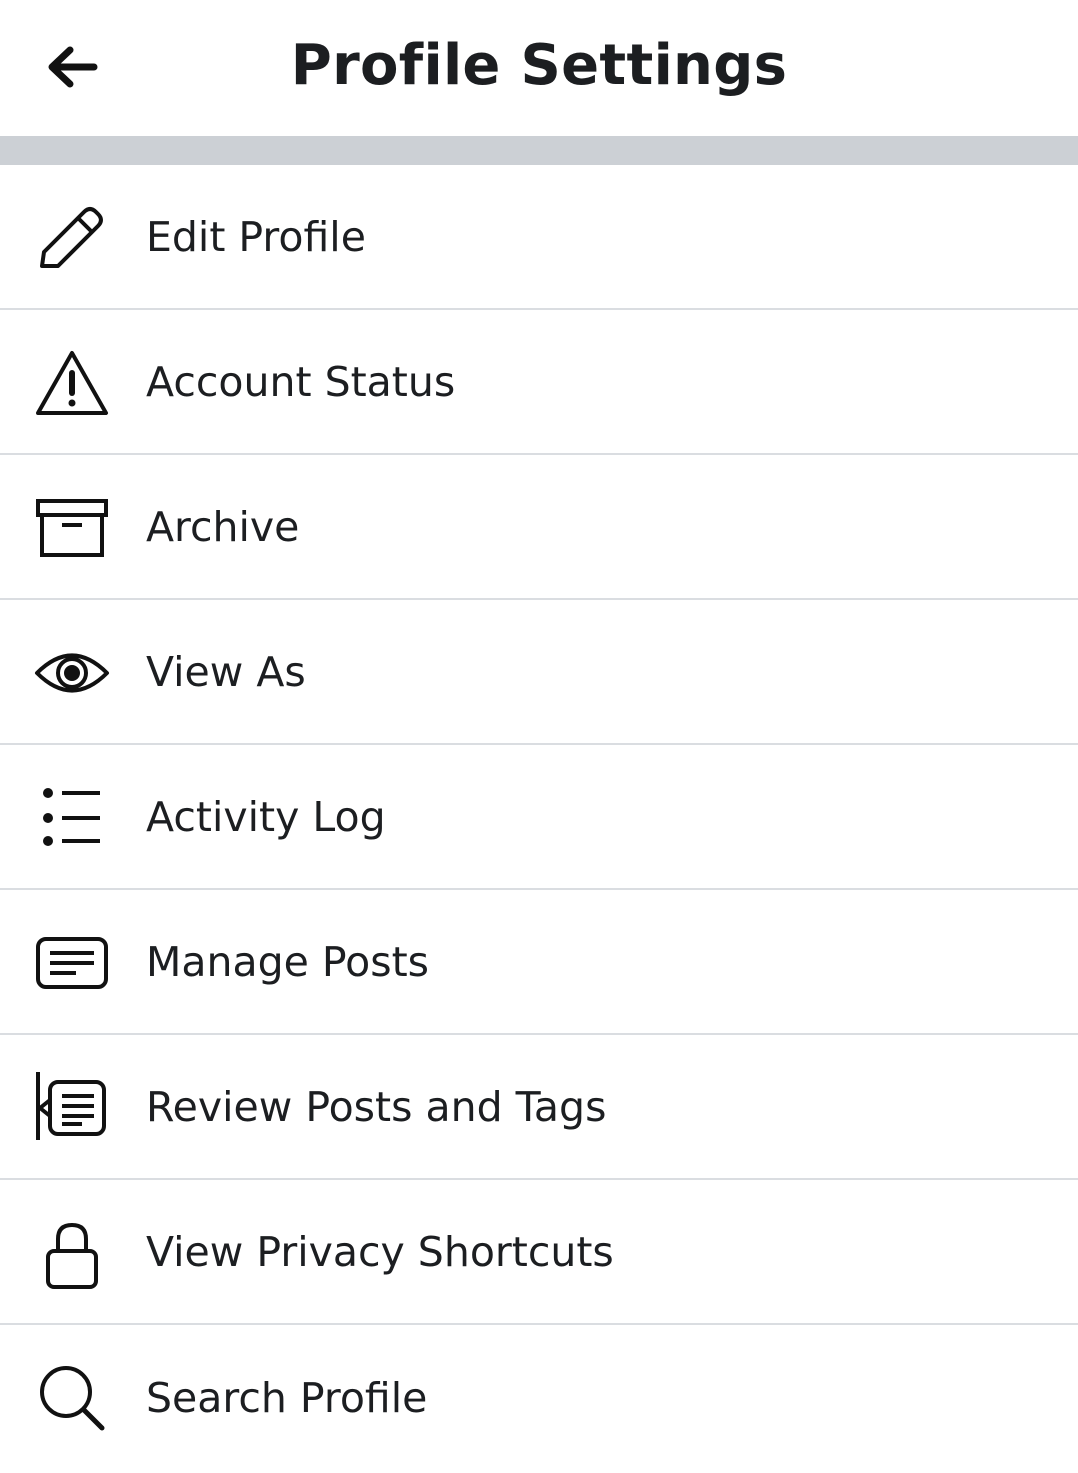  What do you see at coordinates (266, 816) in the screenshot?
I see `menu-item-label: Activity Log` at bounding box center [266, 816].